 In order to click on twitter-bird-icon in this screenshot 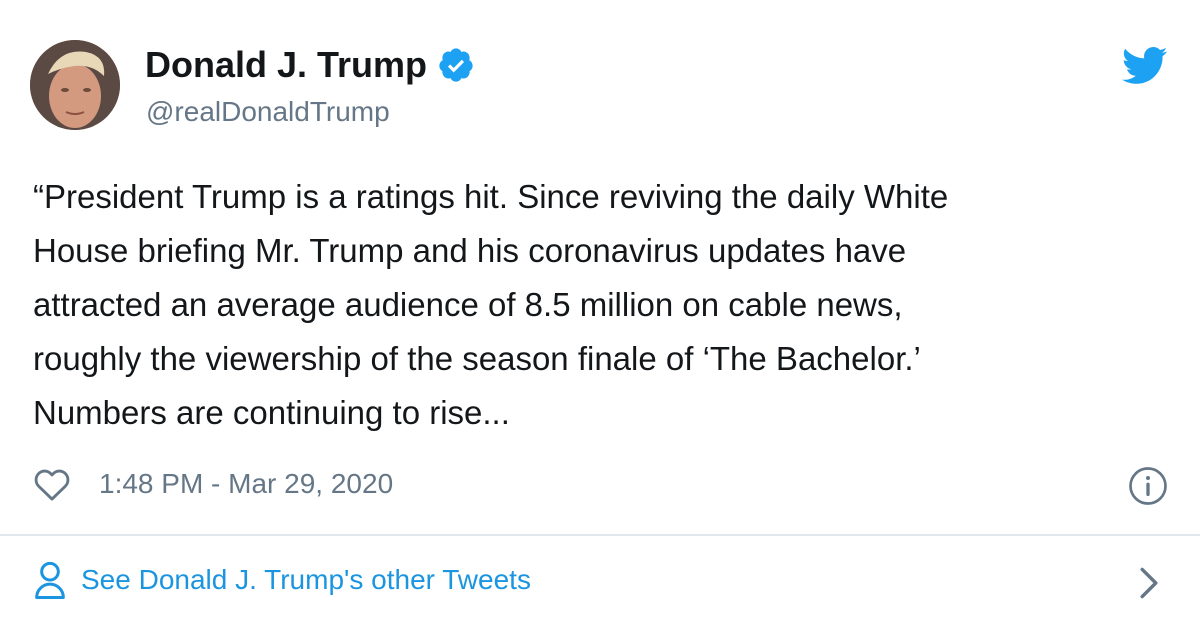, I will do `click(1145, 66)`.